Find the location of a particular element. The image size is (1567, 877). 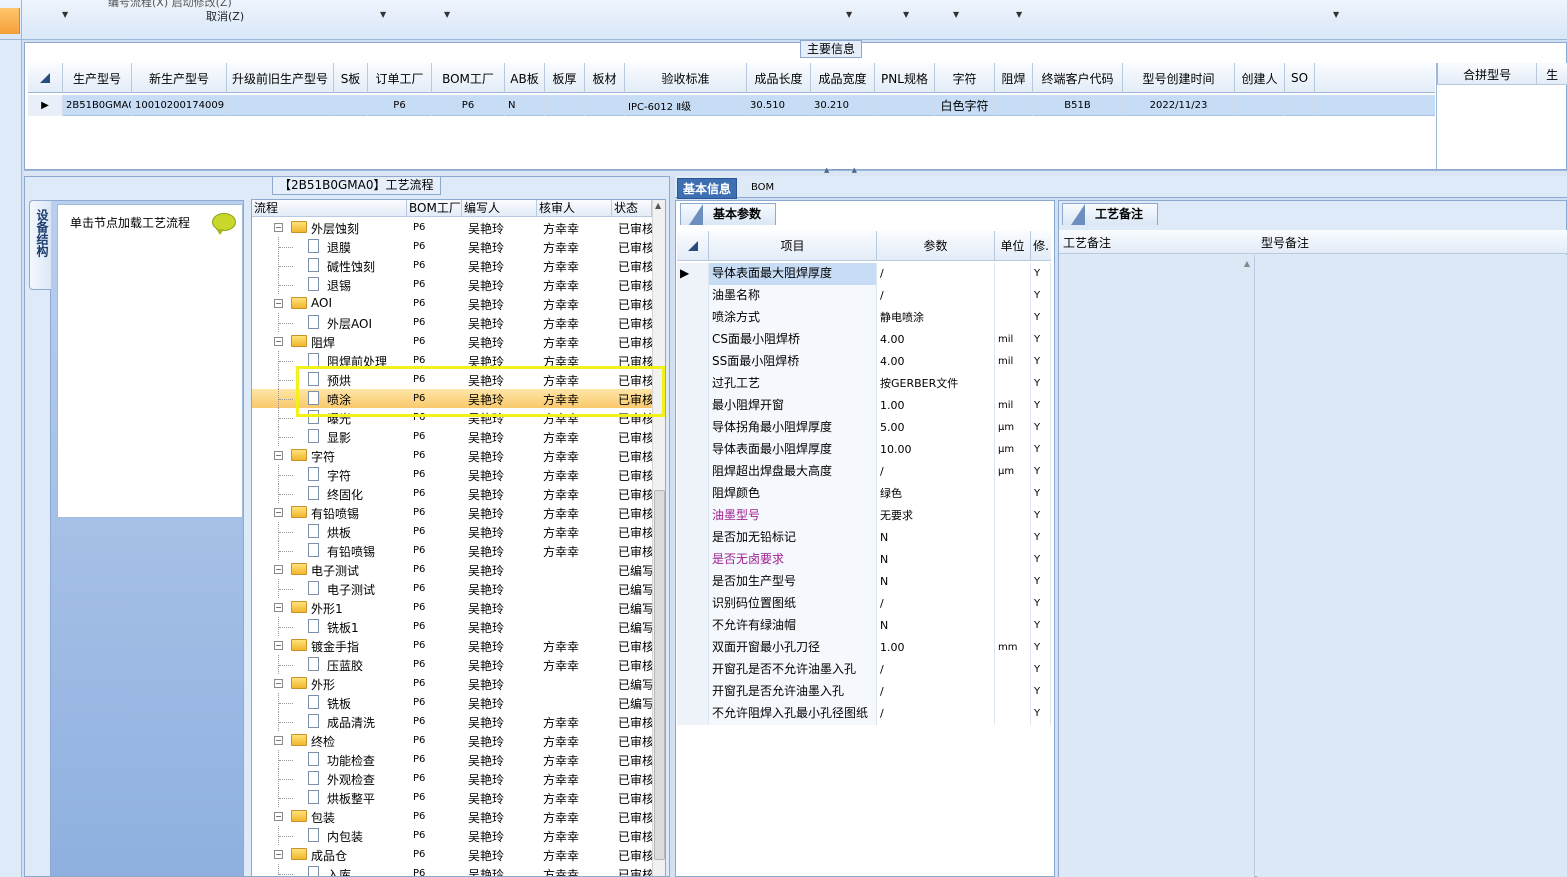

column-header: 修. is located at coordinates (1041, 245).